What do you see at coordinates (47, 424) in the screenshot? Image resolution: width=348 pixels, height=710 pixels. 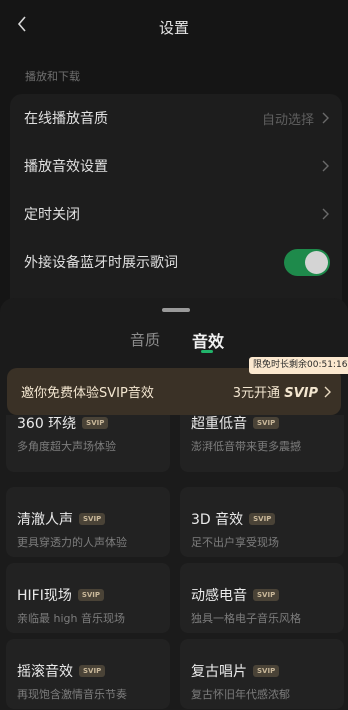 I see `effect-name: 360 环绕` at bounding box center [47, 424].